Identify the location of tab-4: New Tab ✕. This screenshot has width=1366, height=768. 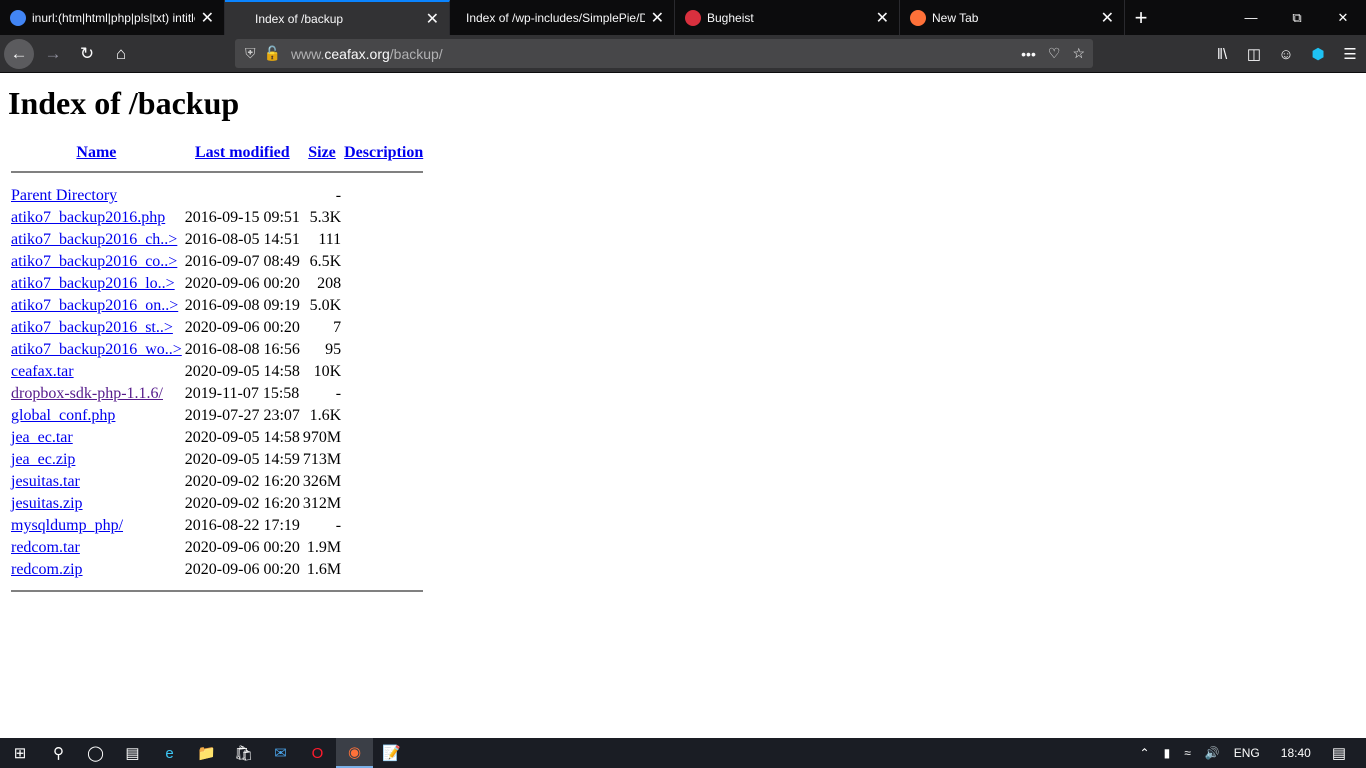
(1012, 17).